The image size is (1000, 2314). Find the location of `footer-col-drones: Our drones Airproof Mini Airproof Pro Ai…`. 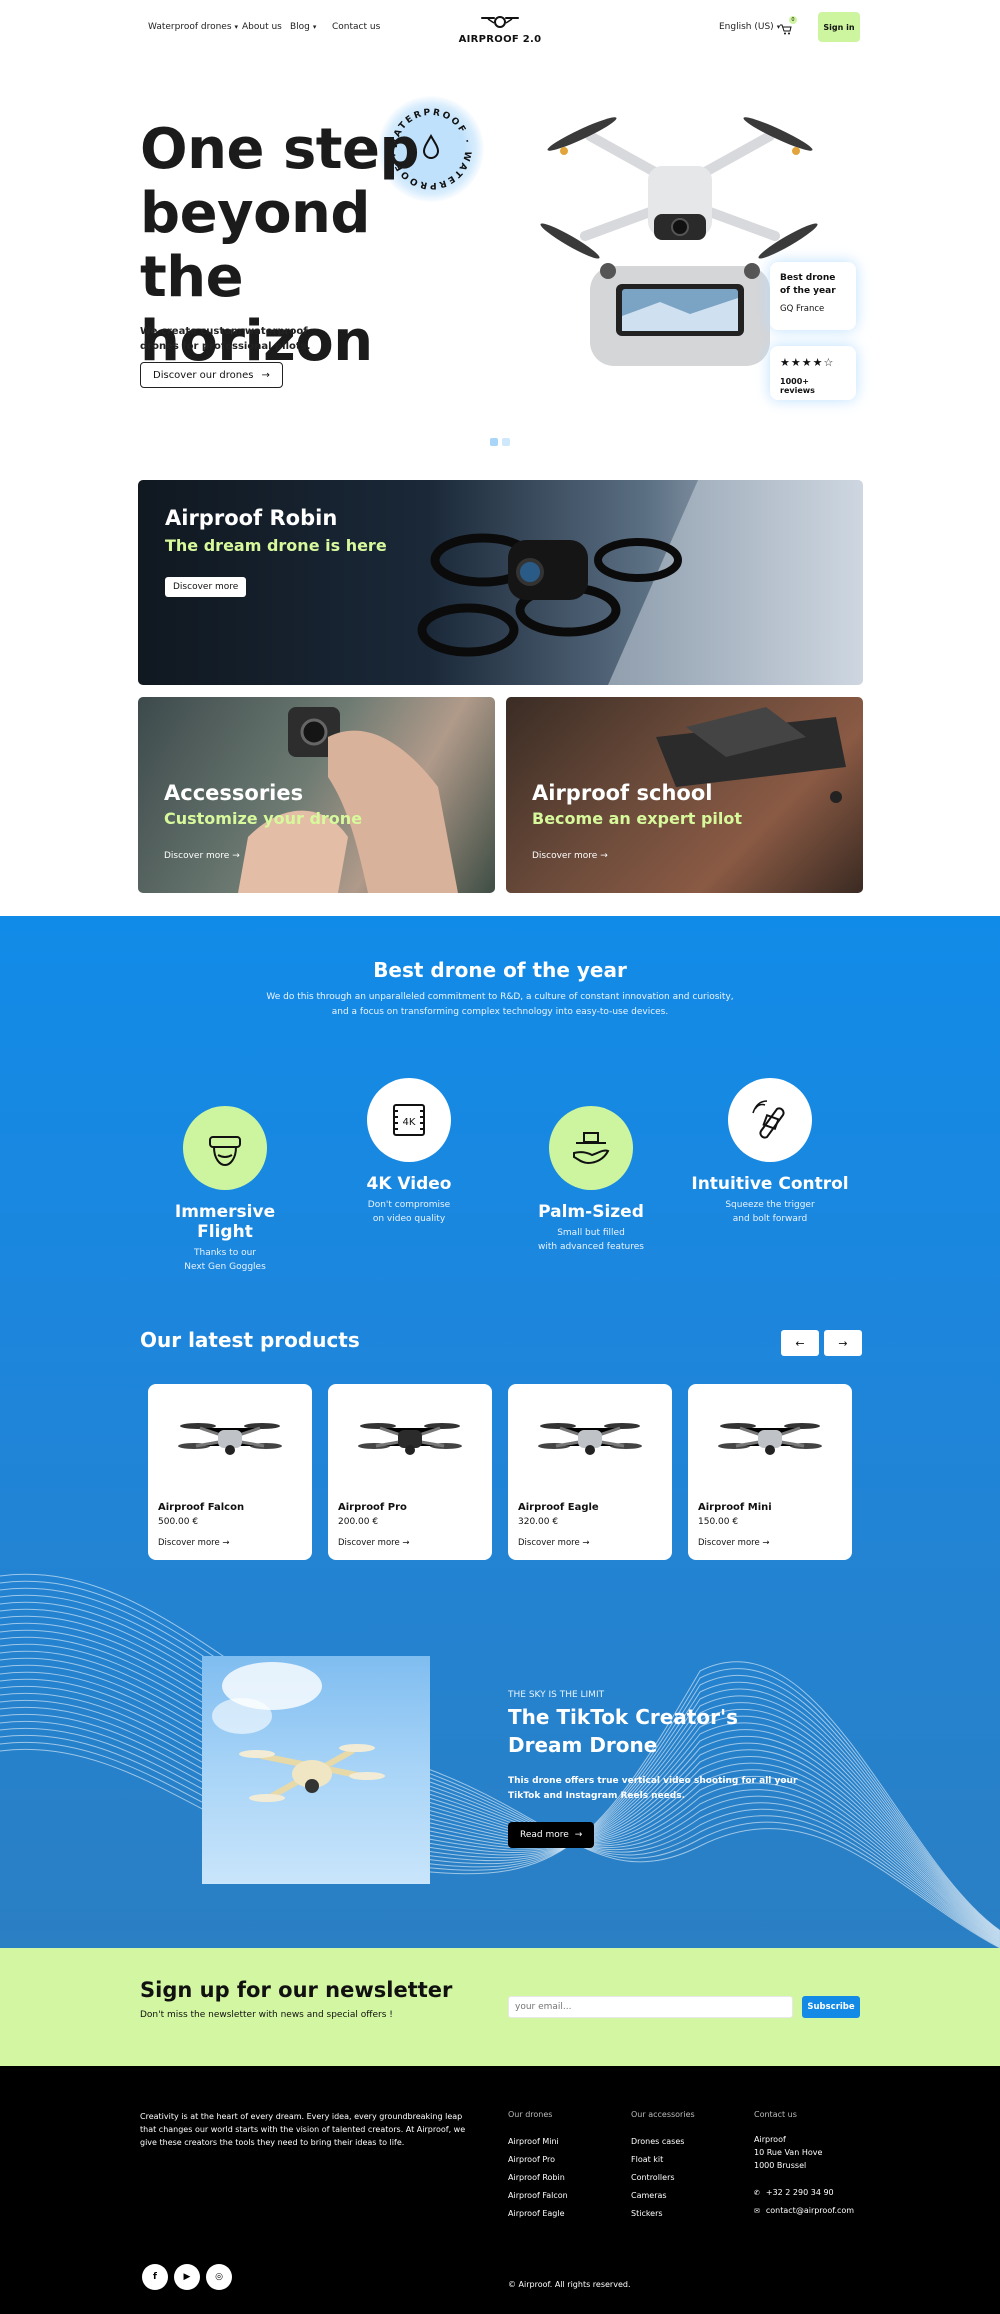

footer-col-drones: Our drones Airproof Mini Airproof Pro Ai… is located at coordinates (538, 2166).